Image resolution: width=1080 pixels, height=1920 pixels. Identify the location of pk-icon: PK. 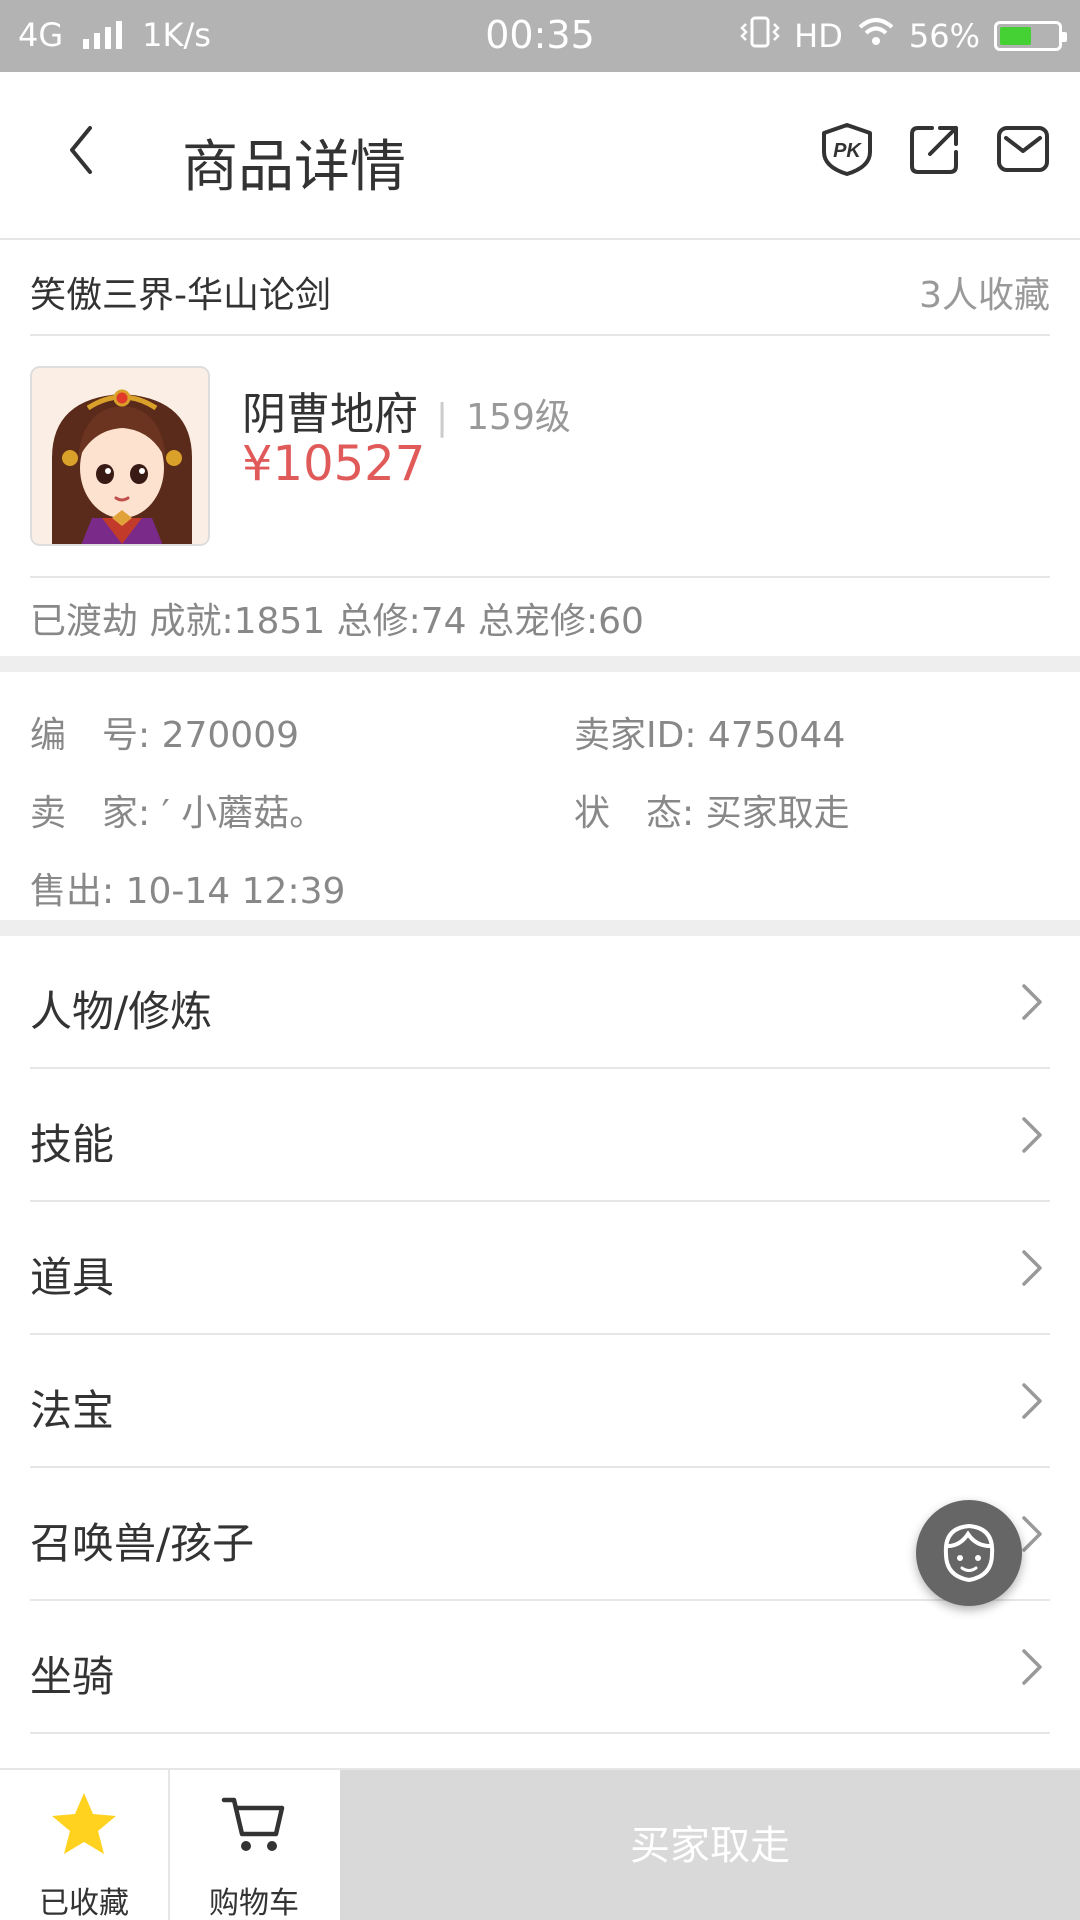
(847, 149).